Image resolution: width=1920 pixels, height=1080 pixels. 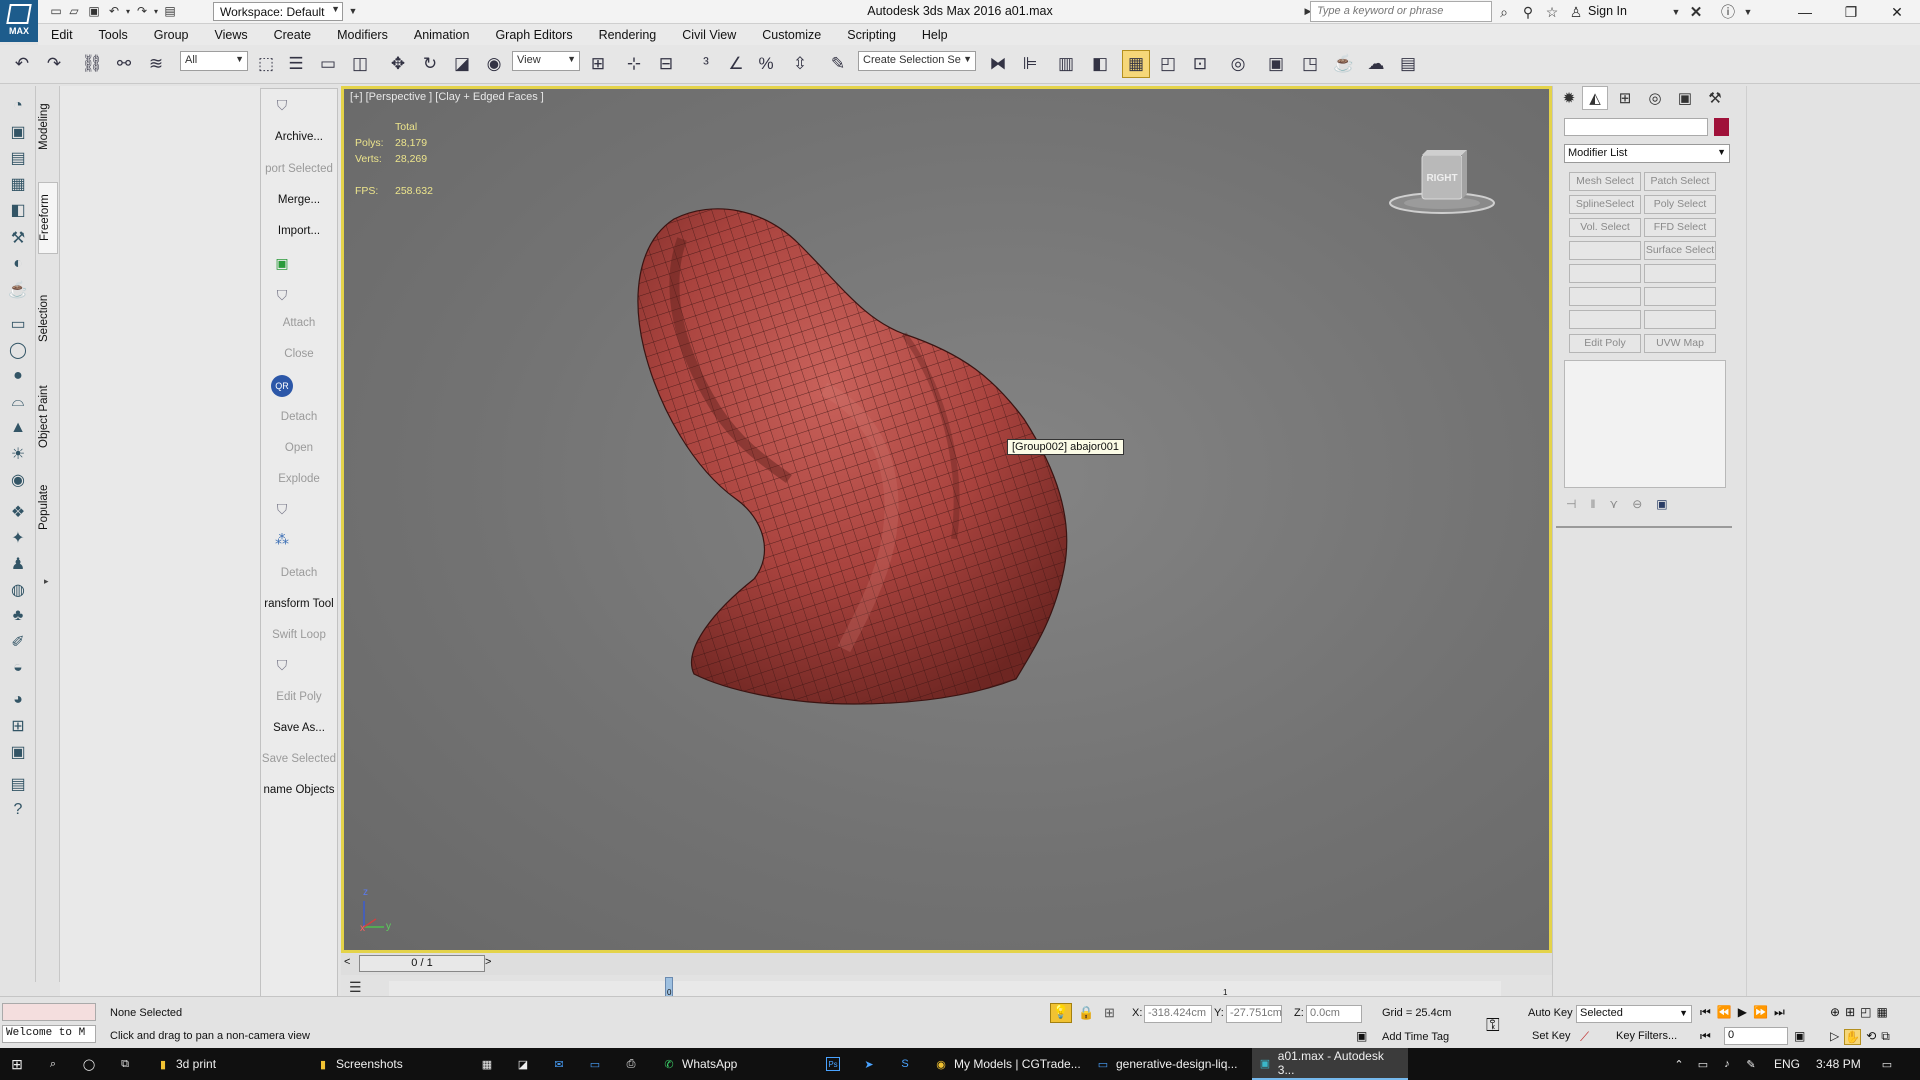 I want to click on menu-edit: Edit, so click(x=62, y=35).